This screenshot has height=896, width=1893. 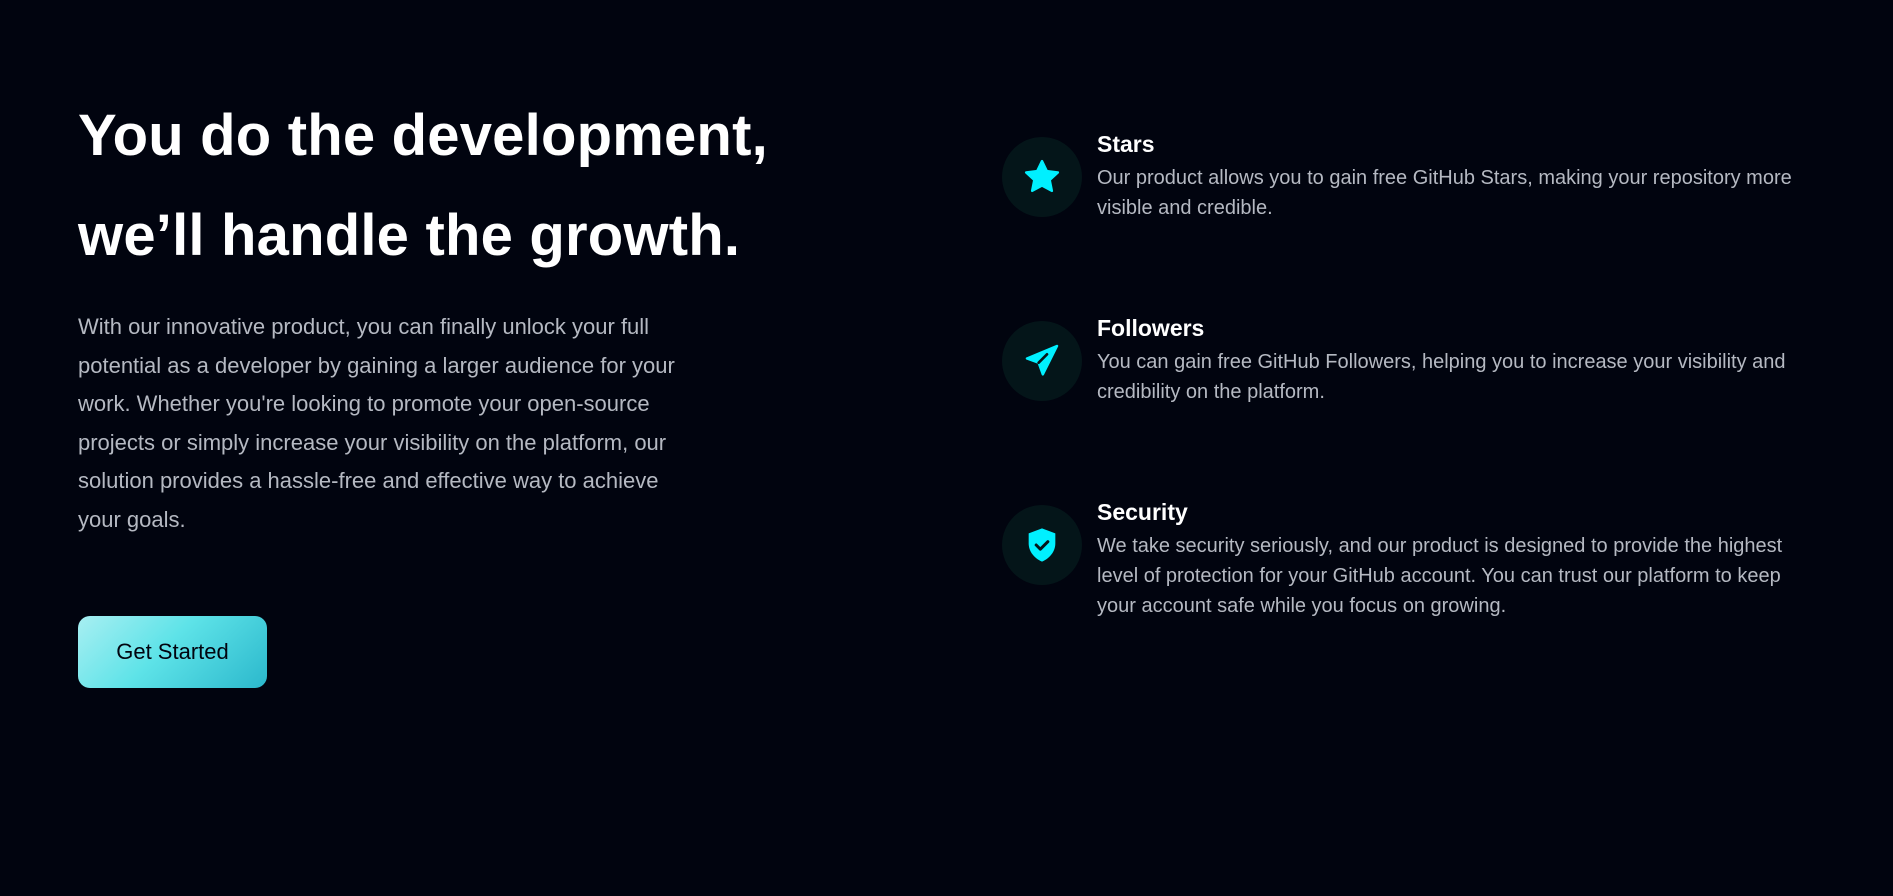 What do you see at coordinates (1042, 177) in the screenshot?
I see `star-icon` at bounding box center [1042, 177].